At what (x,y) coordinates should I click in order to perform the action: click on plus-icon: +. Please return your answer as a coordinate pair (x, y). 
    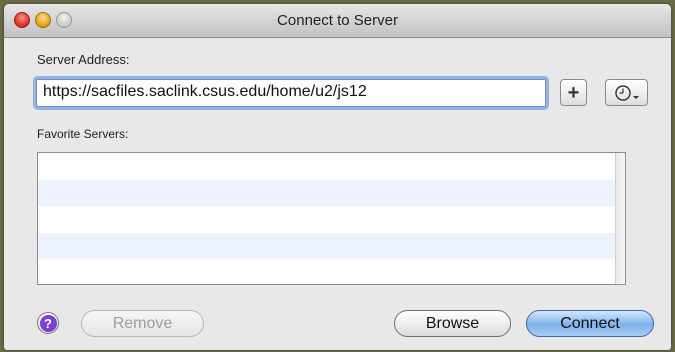
    Looking at the image, I should click on (573, 92).